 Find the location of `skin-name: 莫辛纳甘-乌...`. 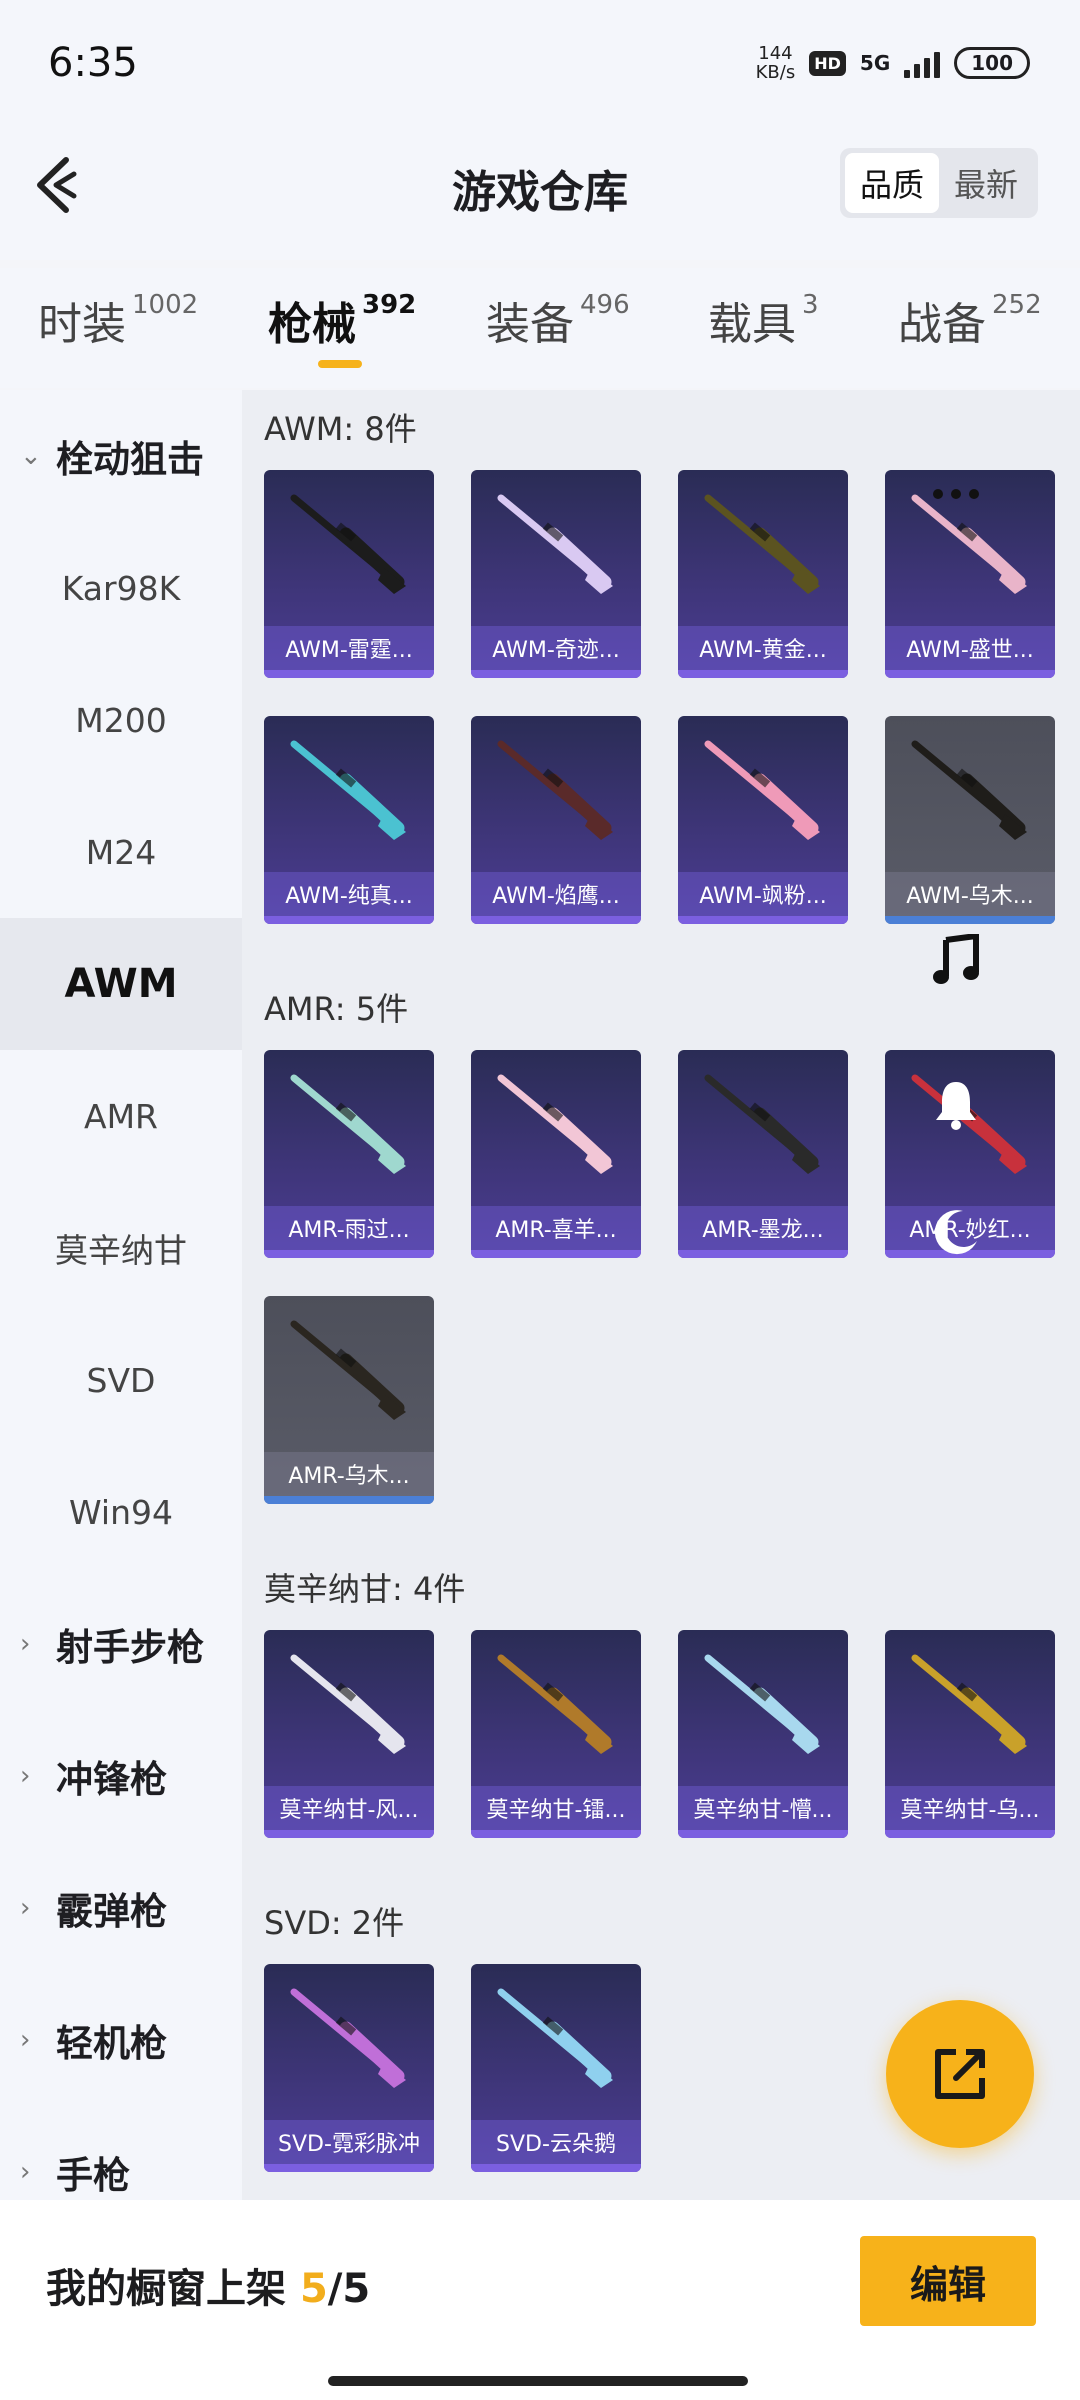

skin-name: 莫辛纳甘-乌... is located at coordinates (970, 1808).